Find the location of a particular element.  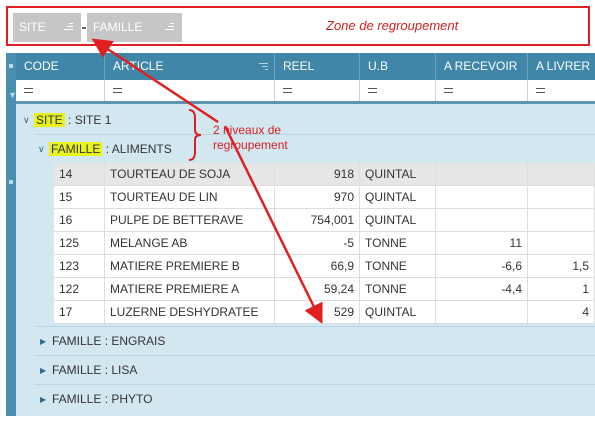

table-row: 15 TOURTEAU DE LIN 970 QUINTAL is located at coordinates (324, 197).